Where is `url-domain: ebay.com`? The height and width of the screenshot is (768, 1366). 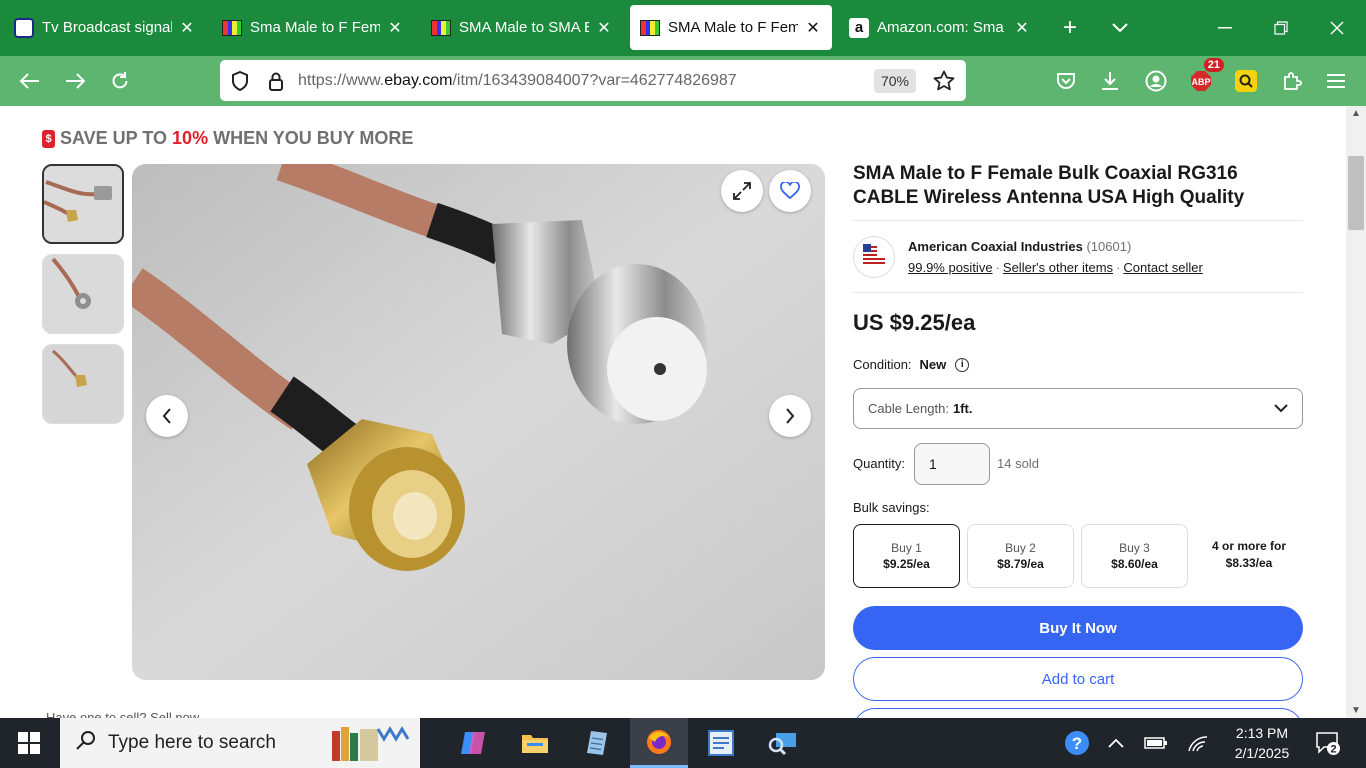
url-domain: ebay.com is located at coordinates (418, 80).